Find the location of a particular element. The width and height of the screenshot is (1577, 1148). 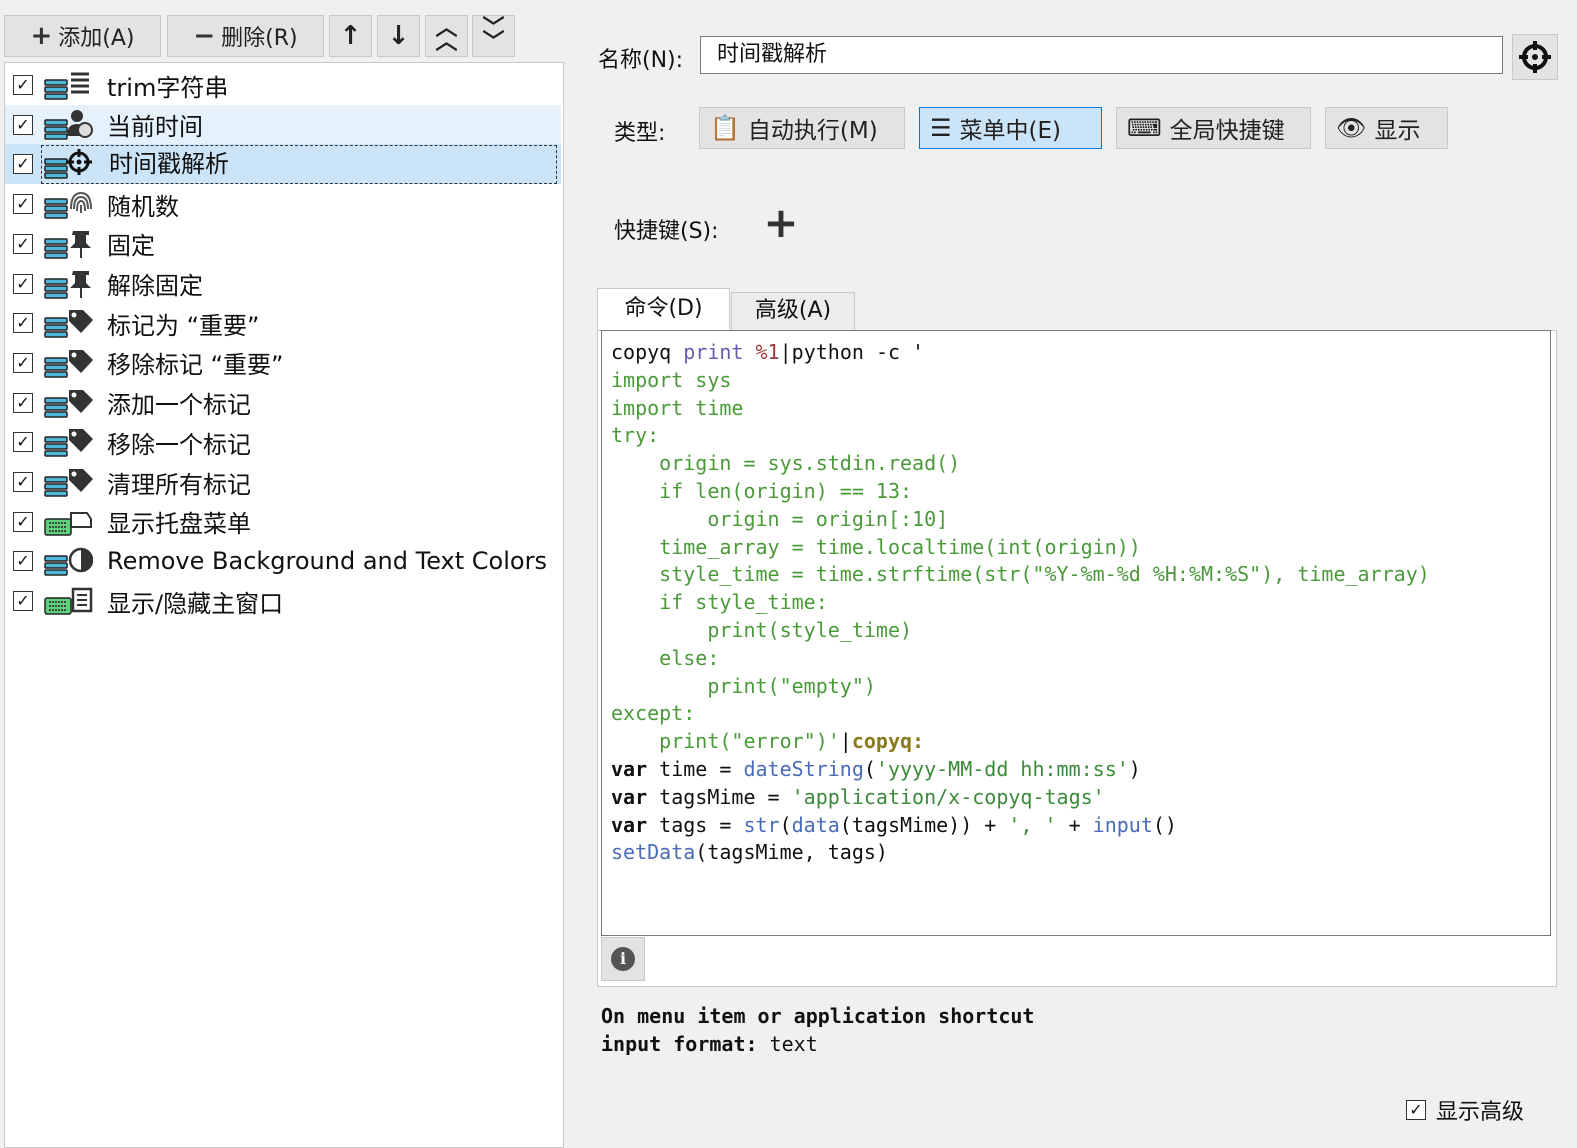

code-line: except: is located at coordinates (653, 713).